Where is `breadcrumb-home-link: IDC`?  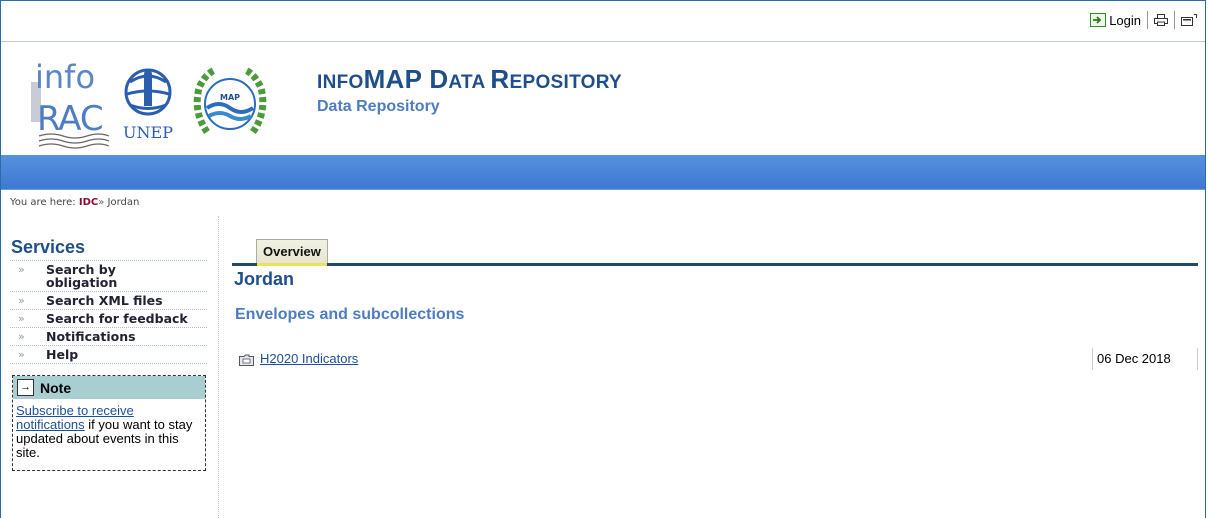
breadcrumb-home-link: IDC is located at coordinates (88, 202).